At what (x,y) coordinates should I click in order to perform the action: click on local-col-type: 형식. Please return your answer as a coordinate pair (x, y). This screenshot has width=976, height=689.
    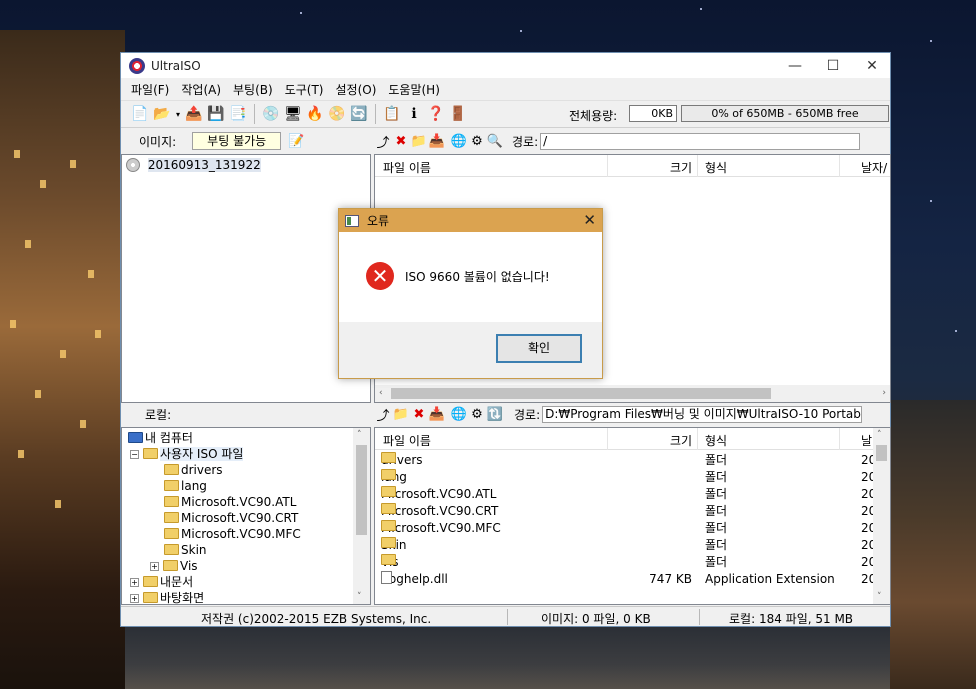
    Looking at the image, I should click on (716, 440).